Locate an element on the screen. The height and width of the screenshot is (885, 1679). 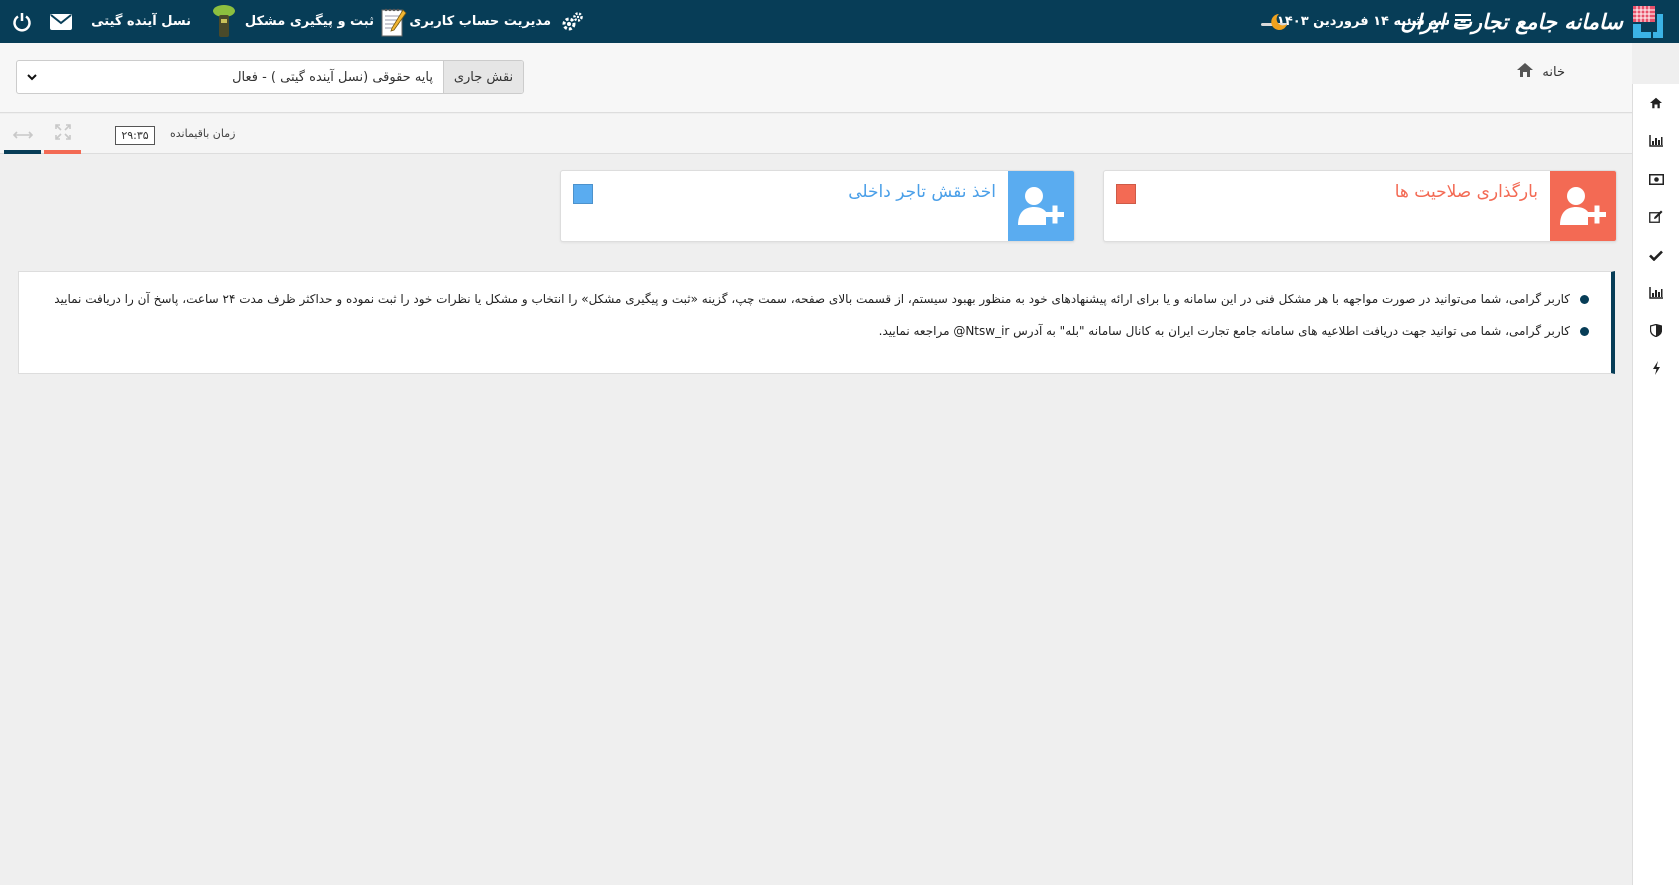
sidebar-item-security is located at coordinates (1656, 331).